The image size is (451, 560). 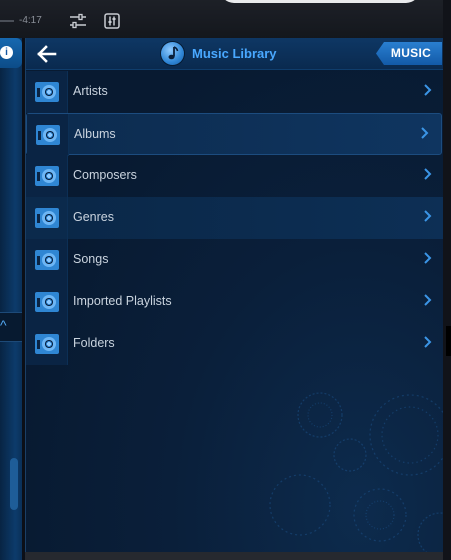 What do you see at coordinates (6, 52) in the screenshot?
I see `info-icon: i` at bounding box center [6, 52].